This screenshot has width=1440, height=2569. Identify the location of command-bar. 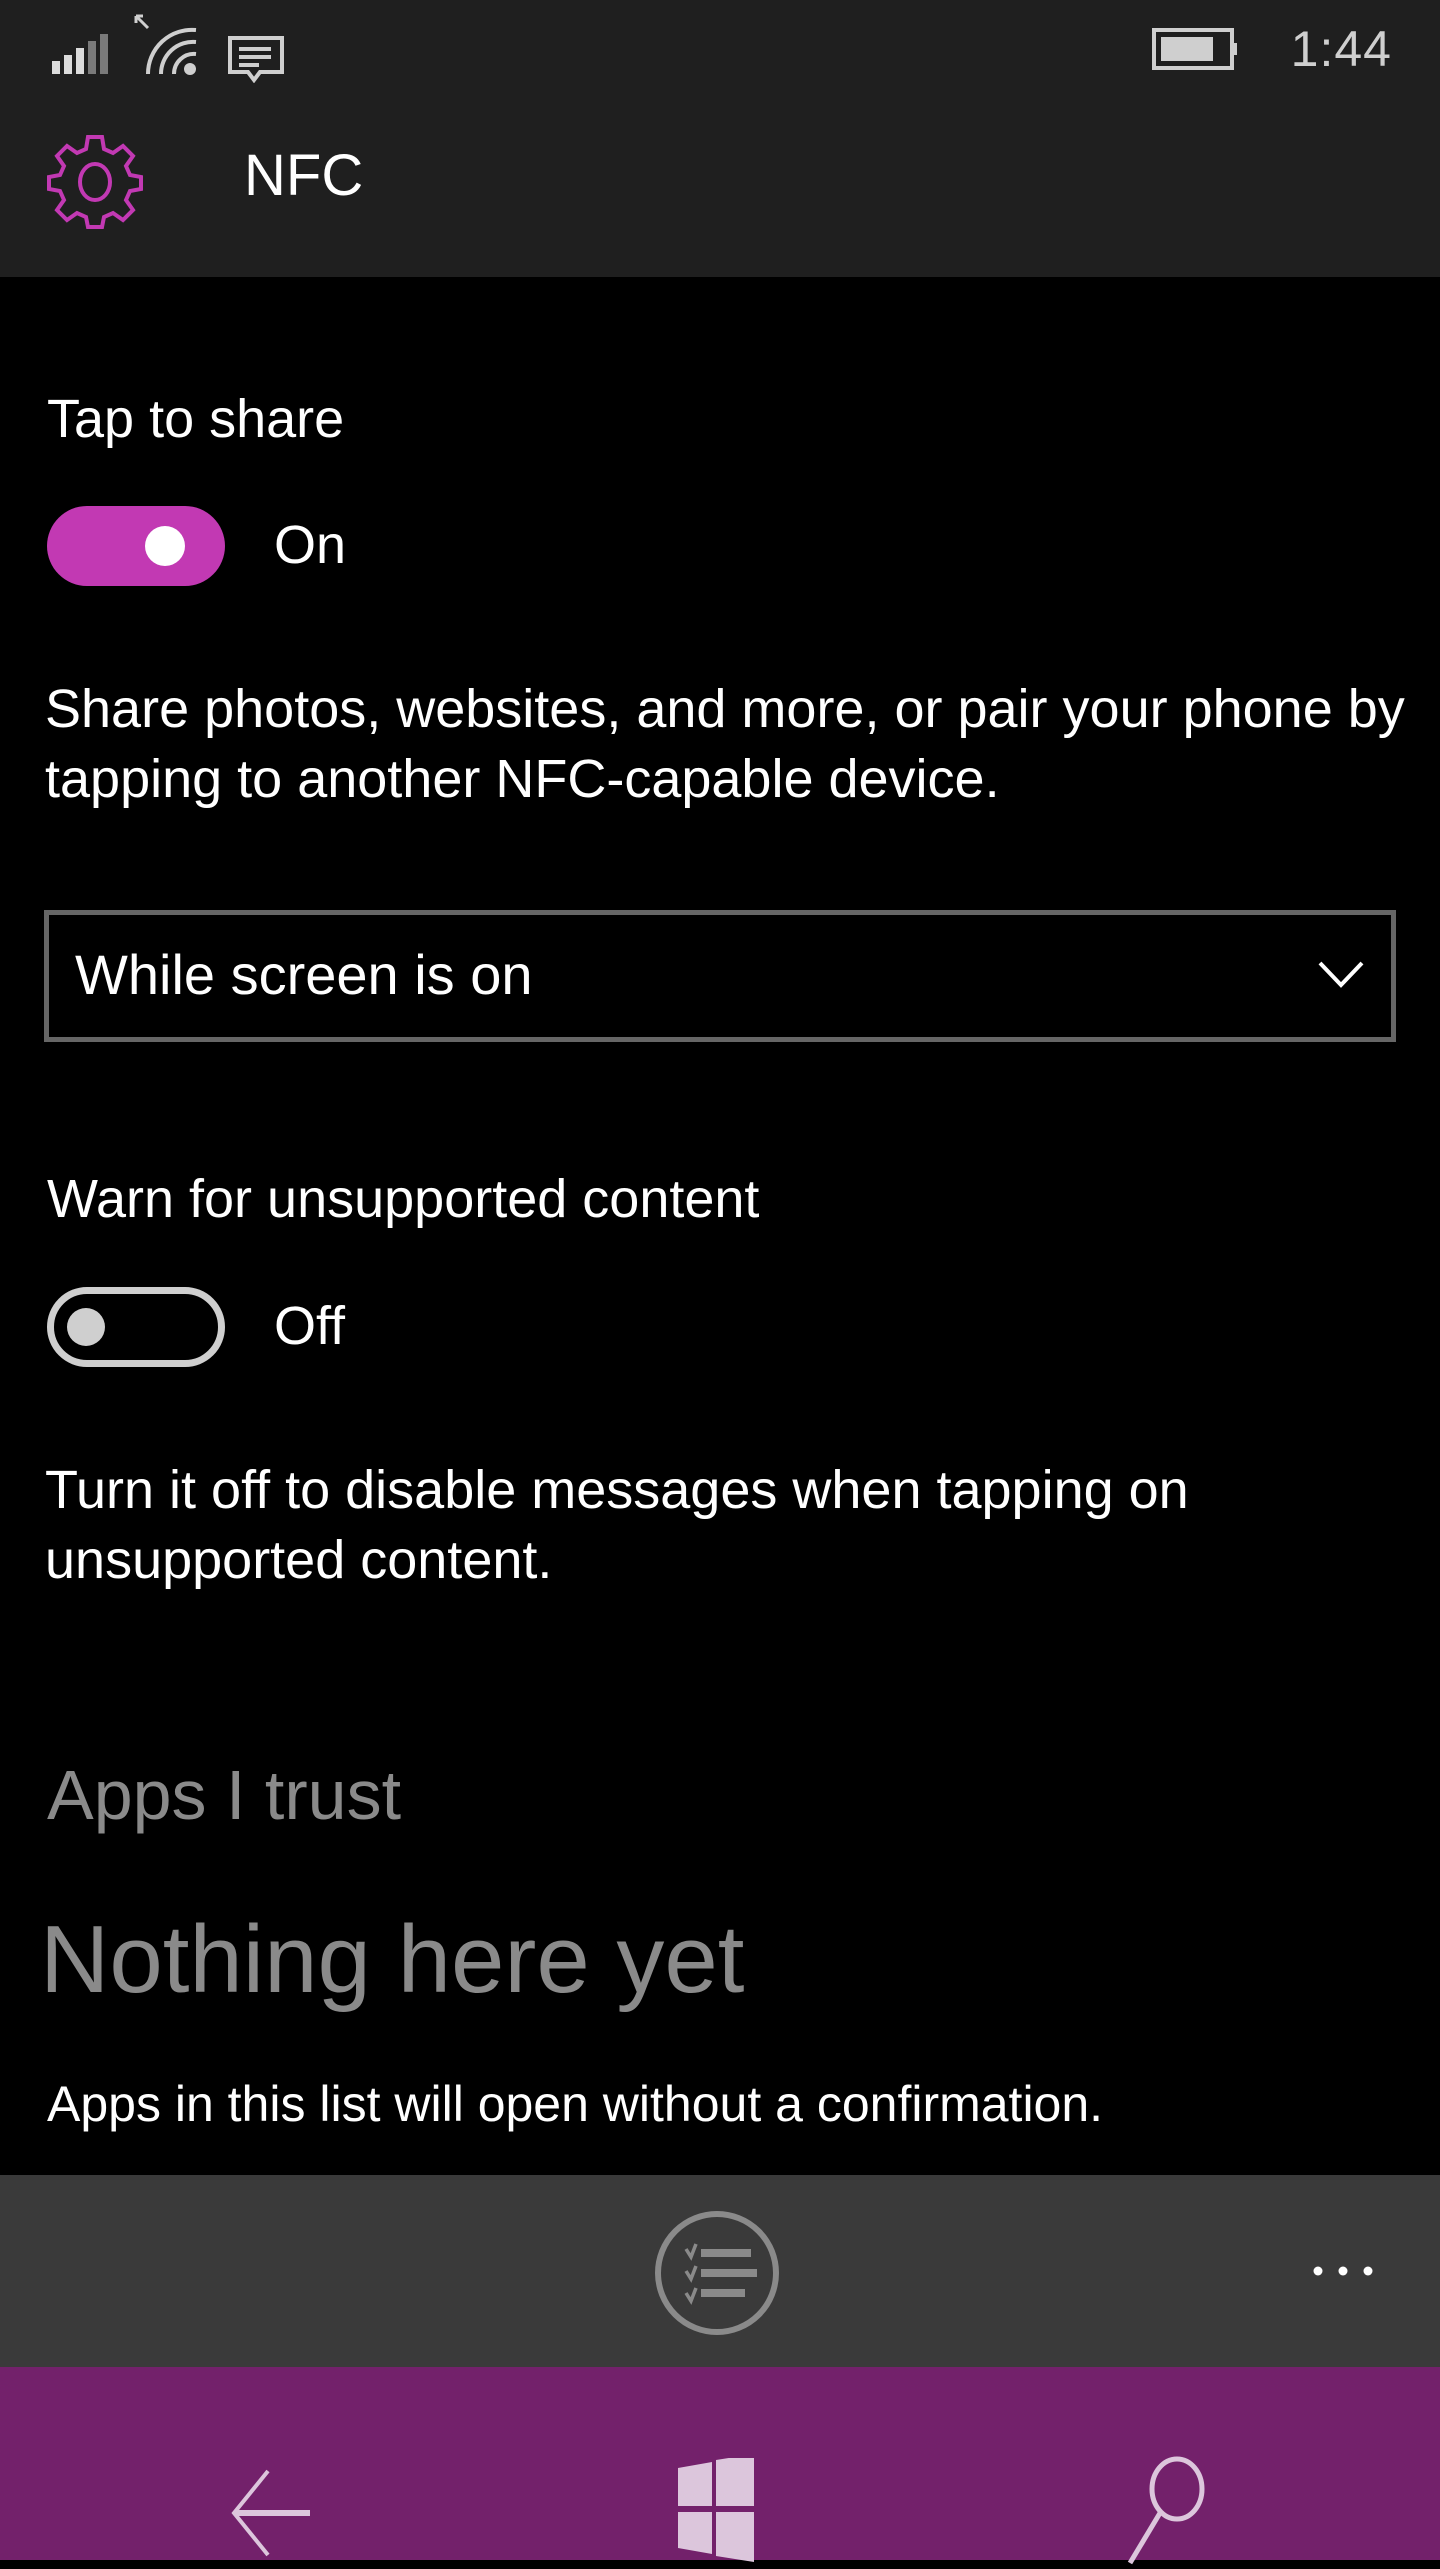
(720, 2271).